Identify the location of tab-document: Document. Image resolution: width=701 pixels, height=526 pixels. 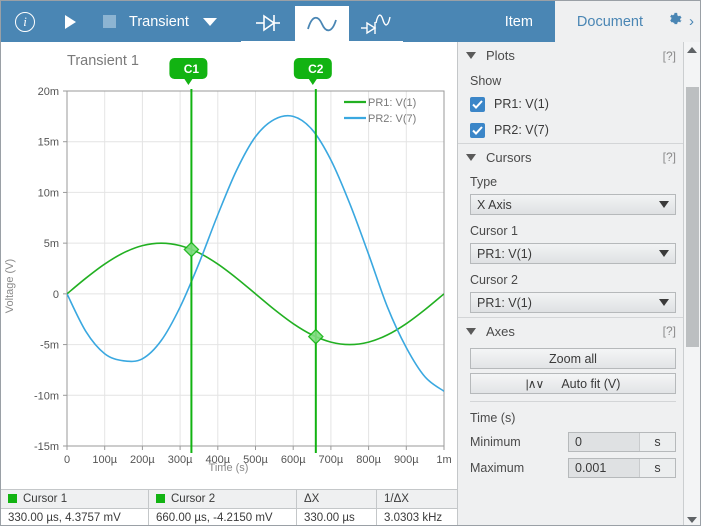
(609, 21).